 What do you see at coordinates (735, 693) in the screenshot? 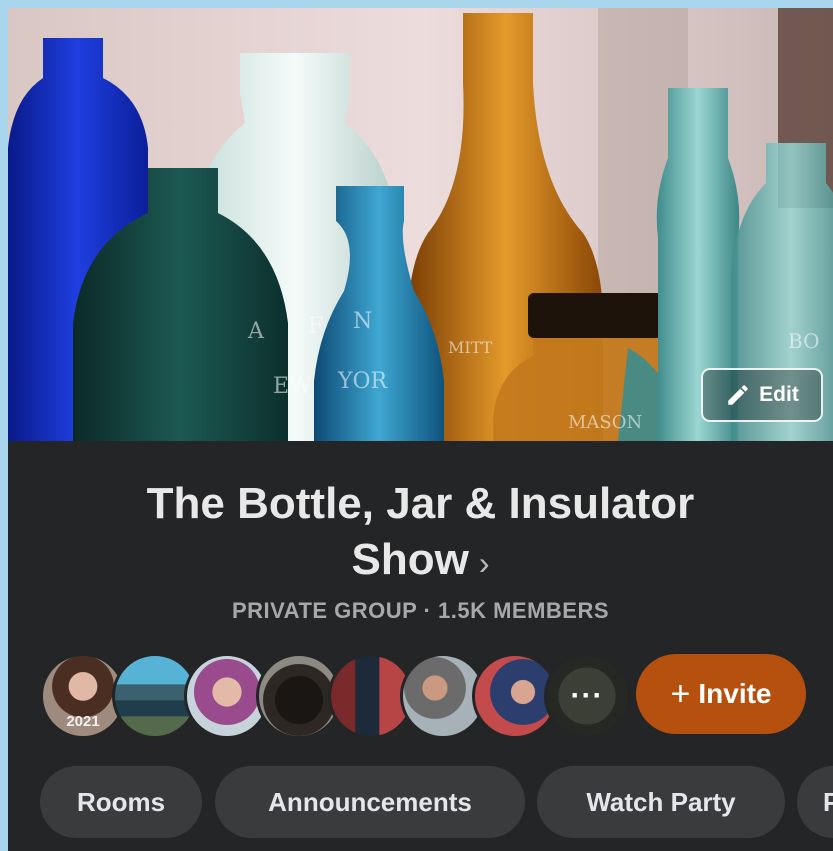
I see `invite-label: Invite` at bounding box center [735, 693].